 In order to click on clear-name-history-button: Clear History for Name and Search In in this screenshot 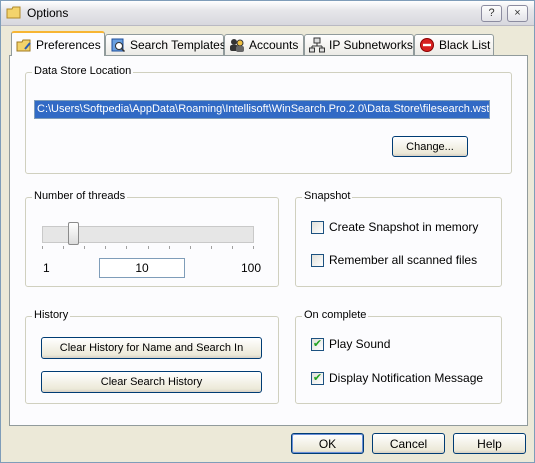, I will do `click(151, 348)`.